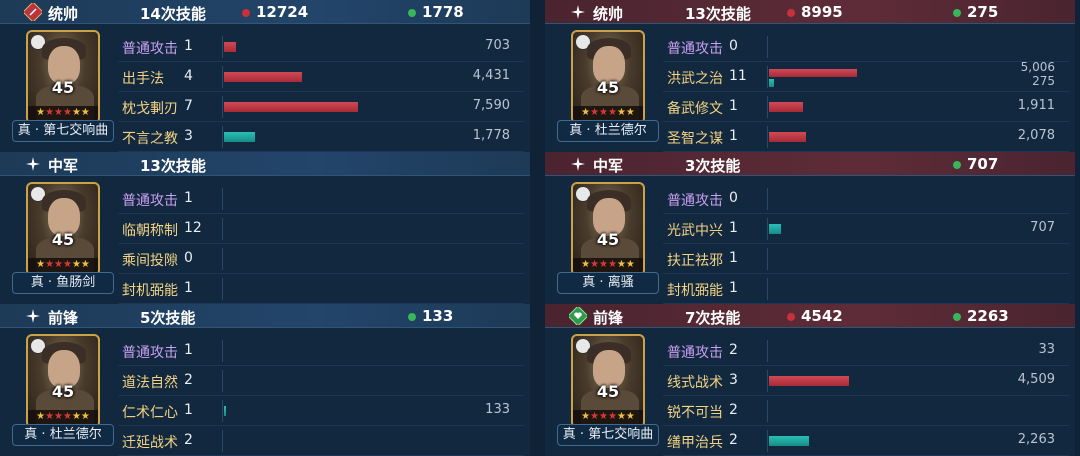 This screenshot has height=456, width=1080. I want to click on heal-total: 707, so click(983, 164).